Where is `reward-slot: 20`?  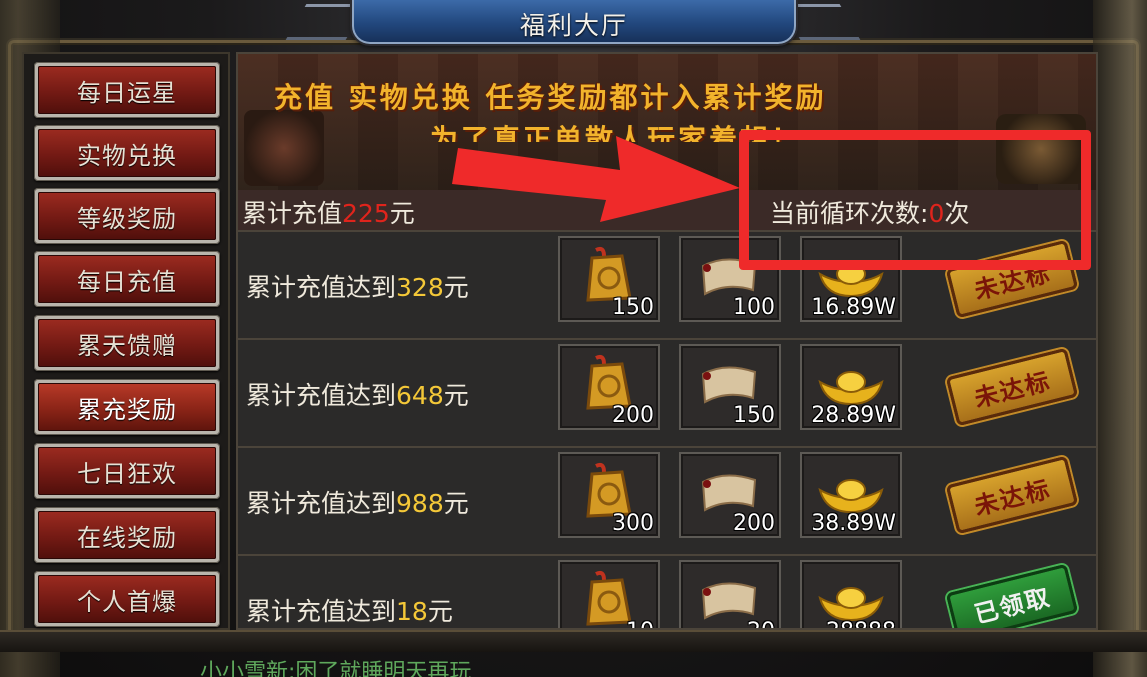 reward-slot: 20 is located at coordinates (730, 594).